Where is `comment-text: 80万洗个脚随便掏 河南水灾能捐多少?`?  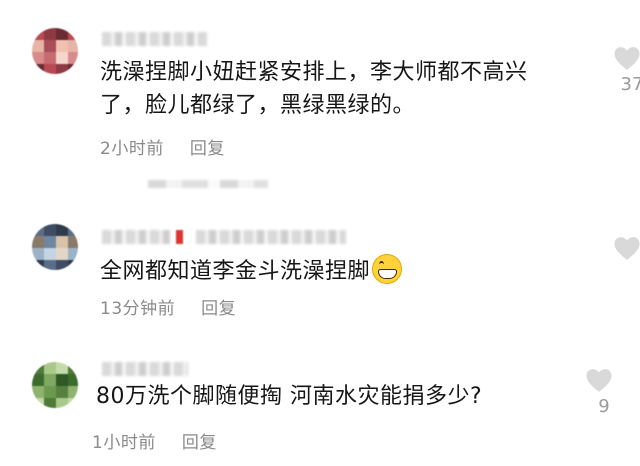 comment-text: 80万洗个脚随便掏 河南水灾能捐多少? is located at coordinates (289, 396).